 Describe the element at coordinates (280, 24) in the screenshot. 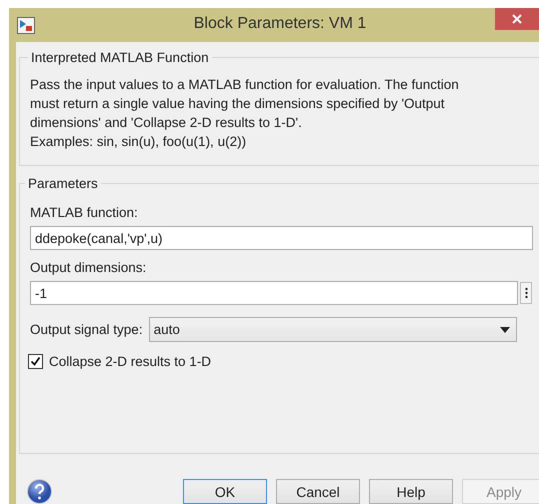

I see `window-title: Block Parameters: VM 1` at that location.